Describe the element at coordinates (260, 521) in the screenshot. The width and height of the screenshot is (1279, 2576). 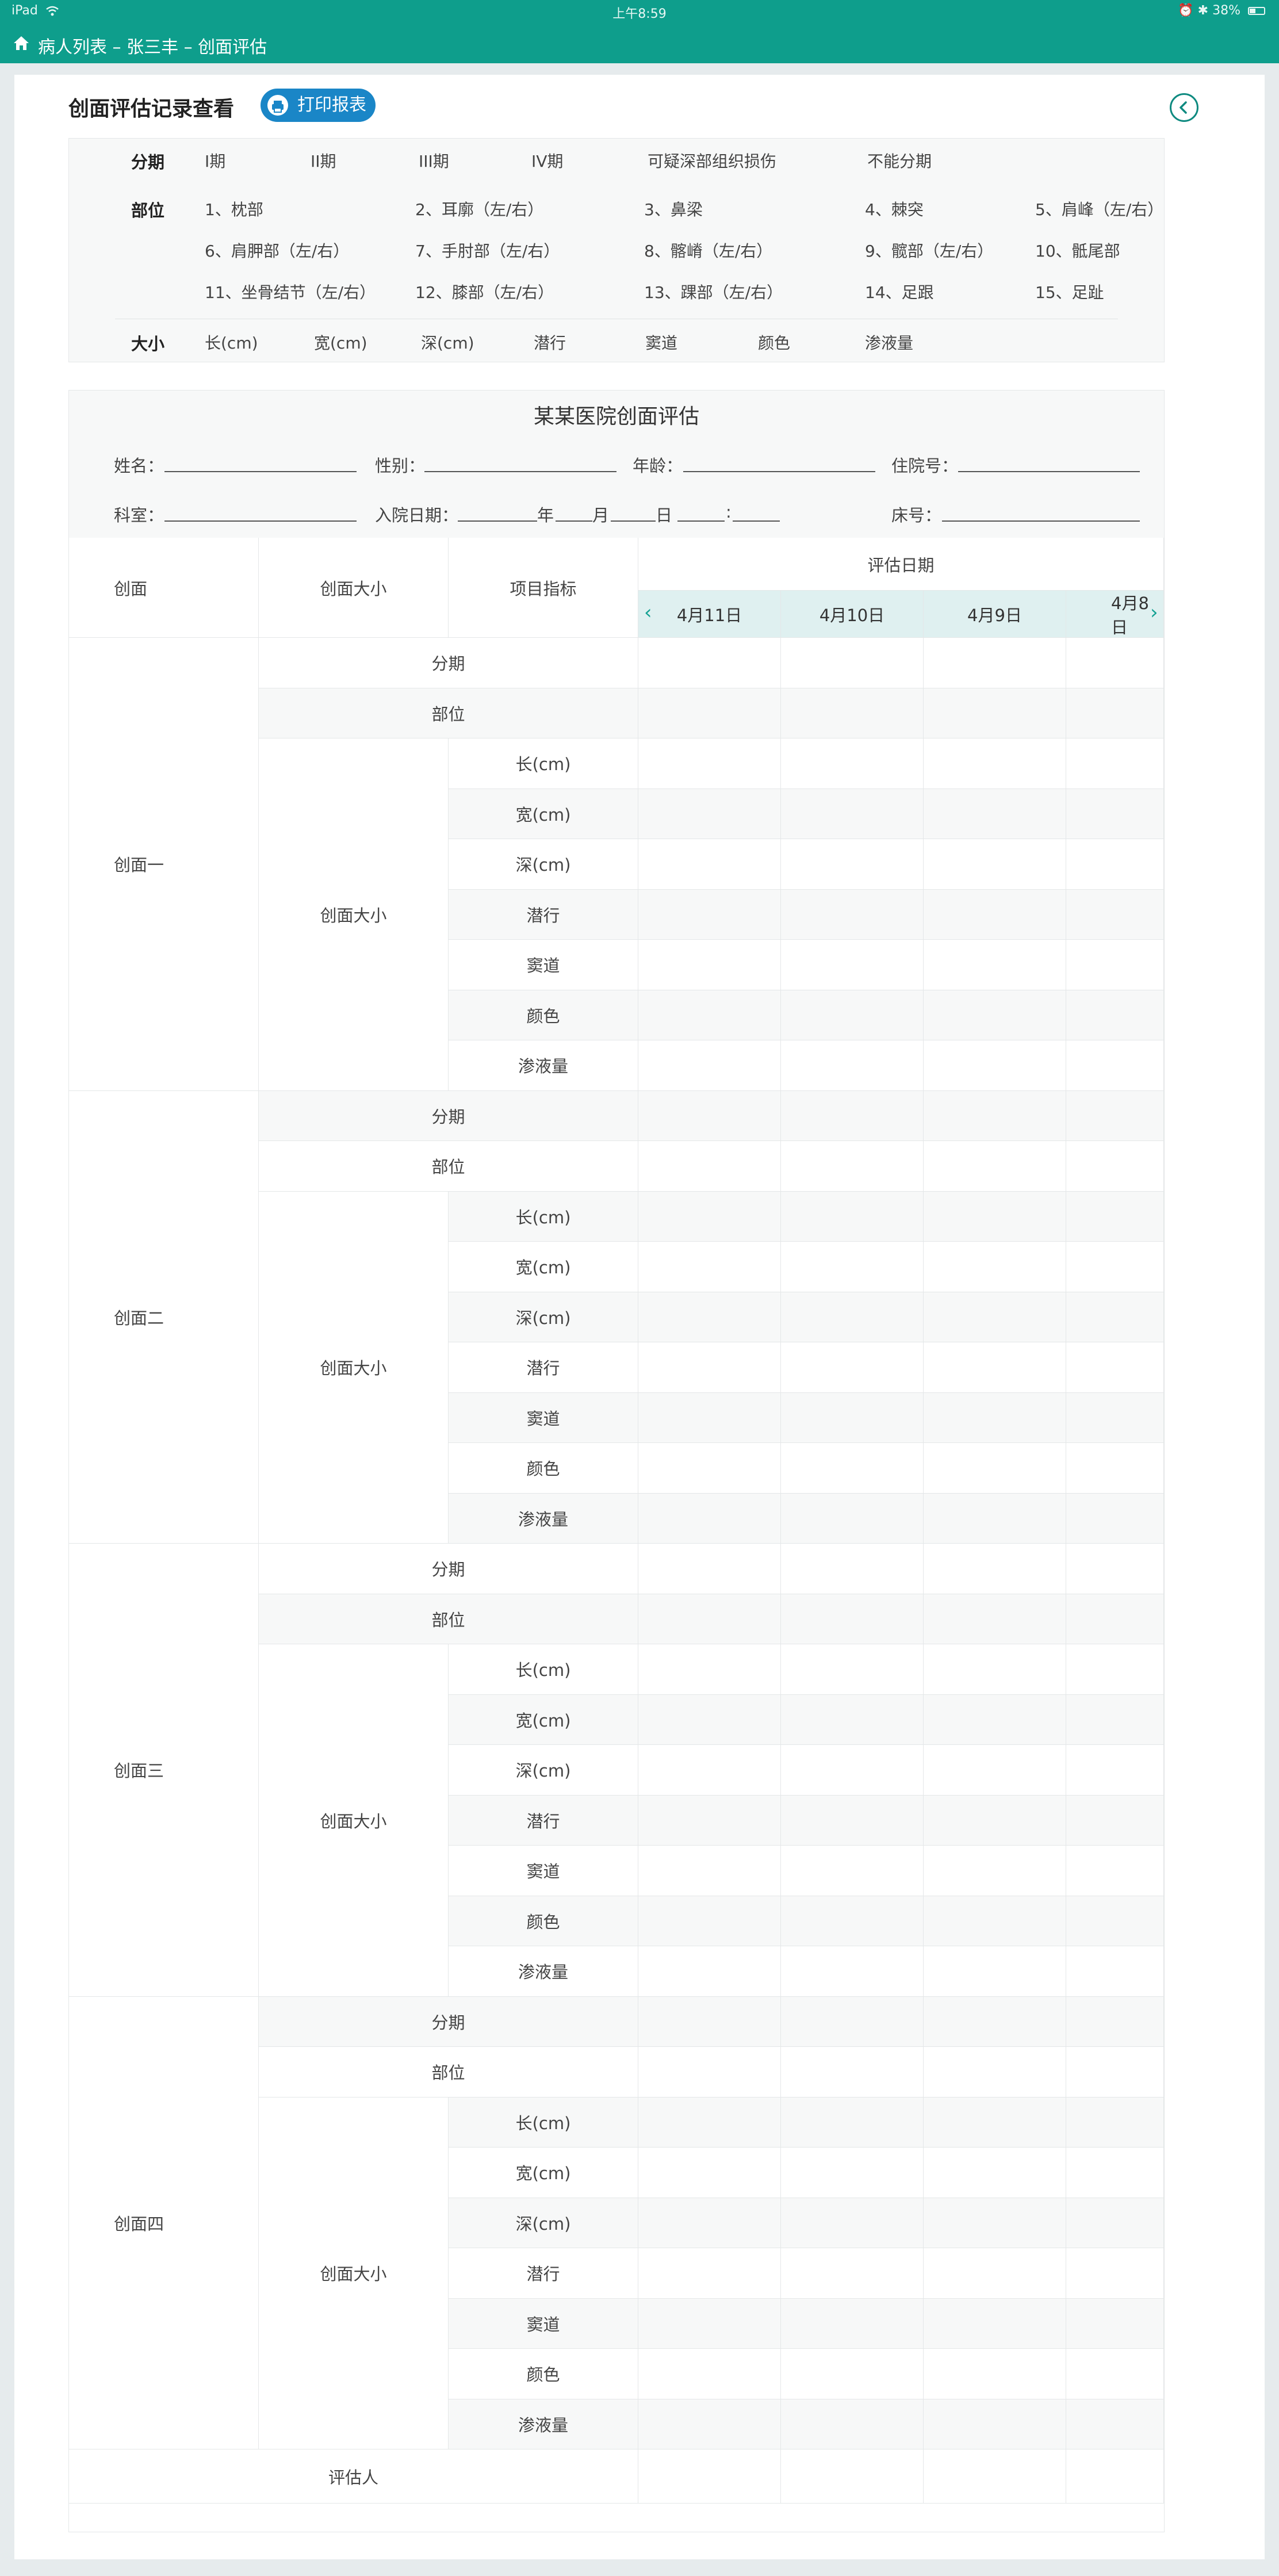
I see `dept-field` at that location.